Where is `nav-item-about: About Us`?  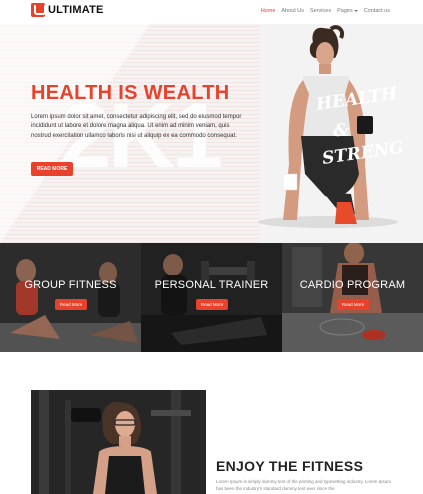
nav-item-about: About Us is located at coordinates (292, 11).